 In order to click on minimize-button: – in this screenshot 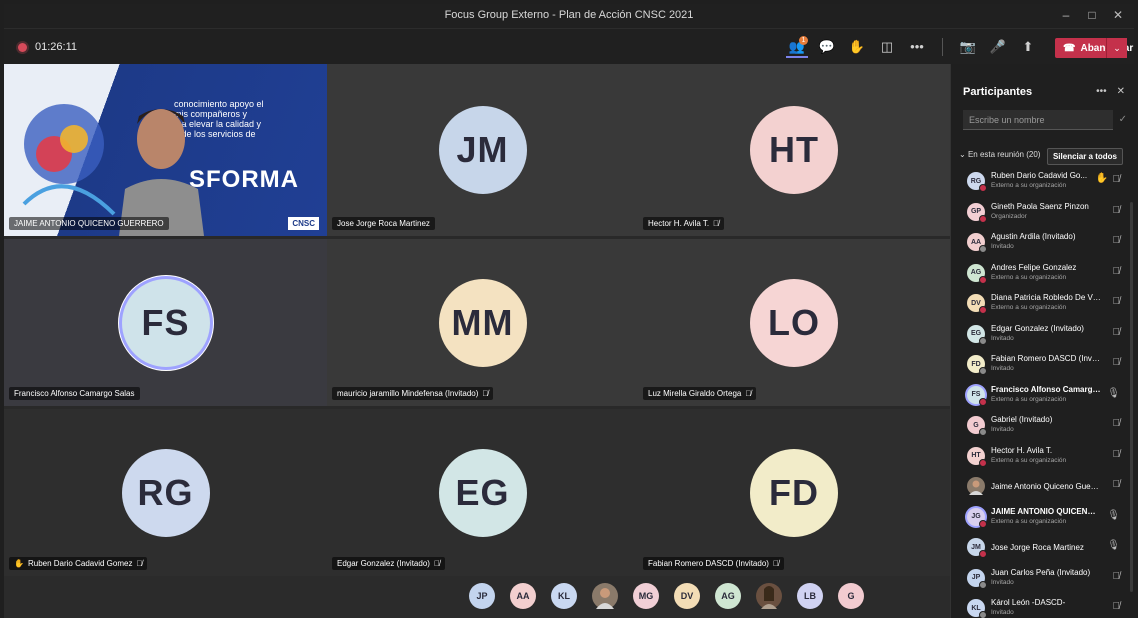, I will do `click(1066, 15)`.